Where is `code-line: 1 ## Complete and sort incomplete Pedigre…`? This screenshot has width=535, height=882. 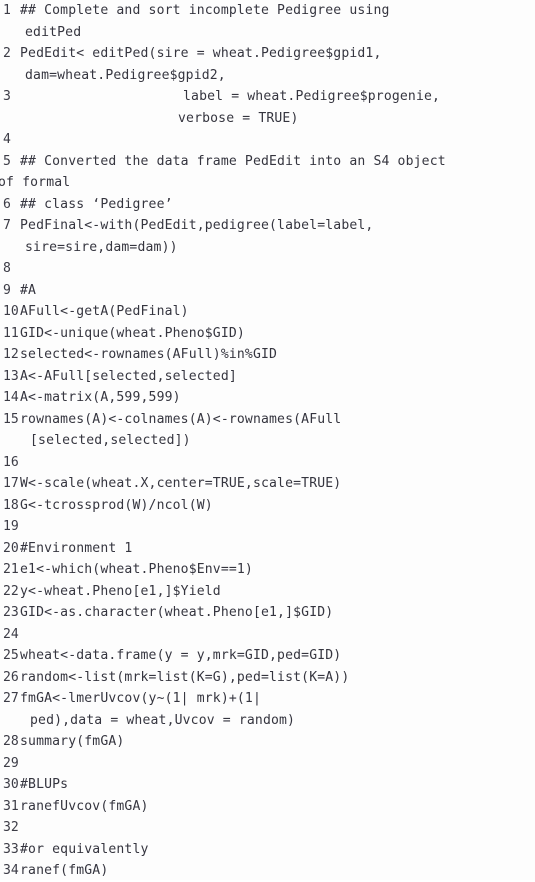 code-line: 1 ## Complete and sort incomplete Pedigre… is located at coordinates (267, 21).